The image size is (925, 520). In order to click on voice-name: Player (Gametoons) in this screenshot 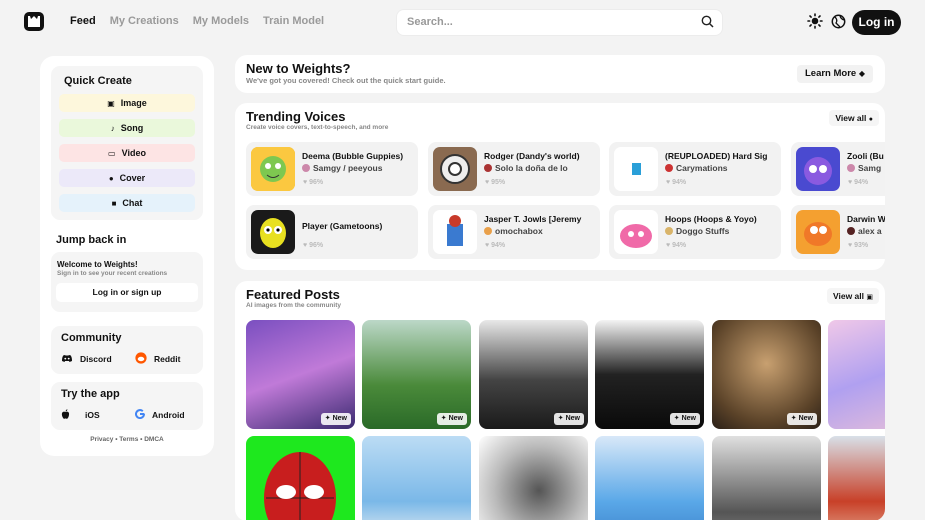, I will do `click(342, 226)`.